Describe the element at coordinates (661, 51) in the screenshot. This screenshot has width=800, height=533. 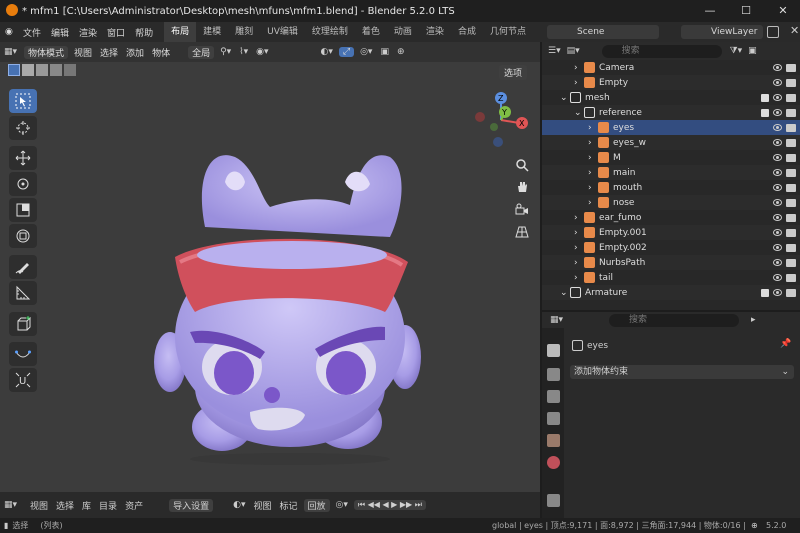
I see `outliner-search-input: 搜索` at that location.